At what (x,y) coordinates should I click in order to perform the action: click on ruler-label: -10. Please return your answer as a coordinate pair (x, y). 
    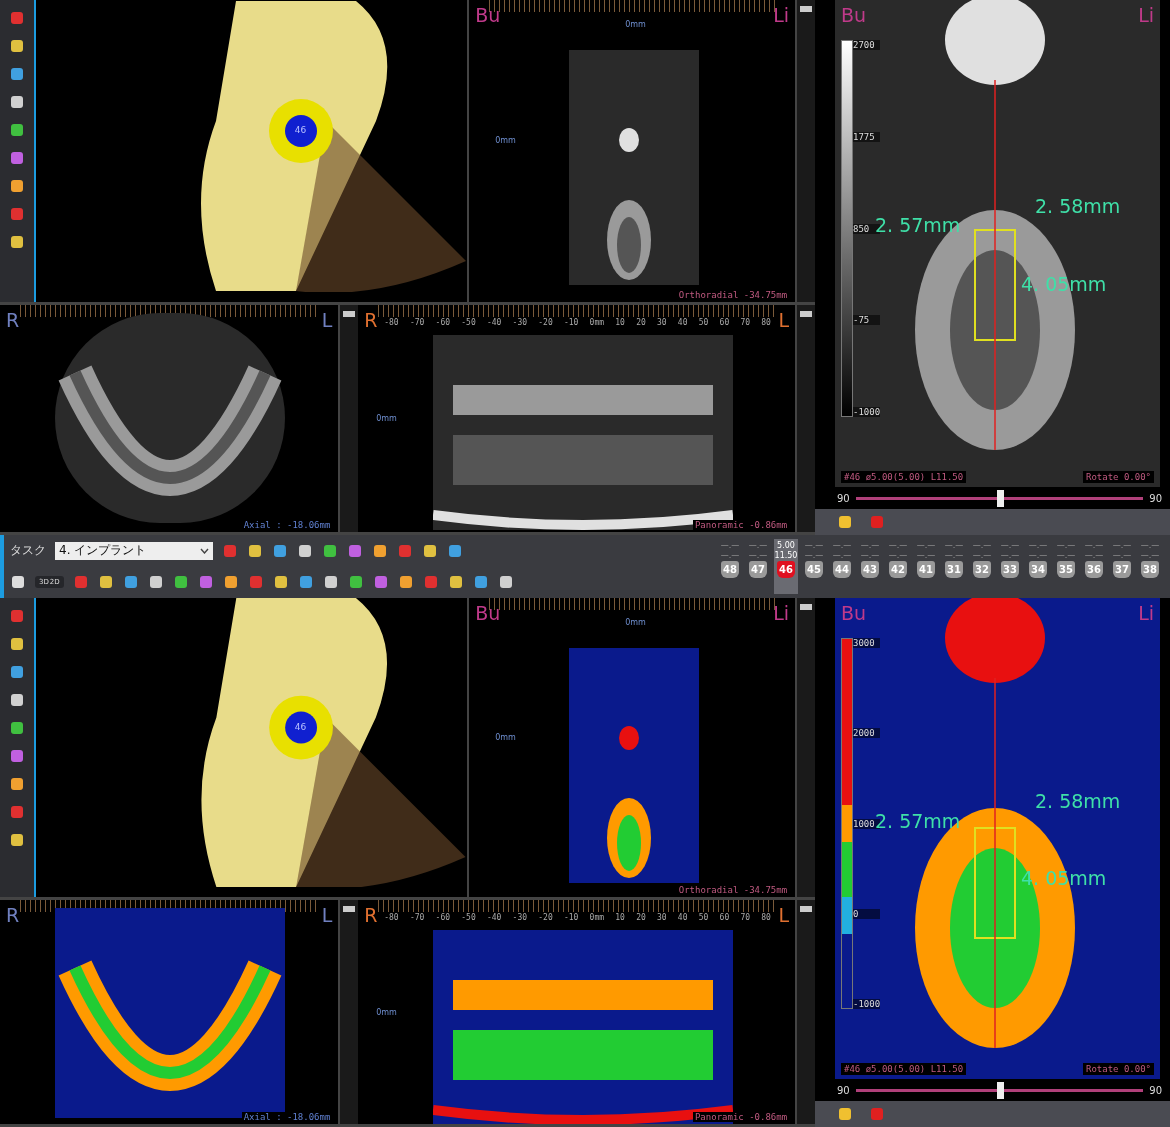
    Looking at the image, I should click on (571, 917).